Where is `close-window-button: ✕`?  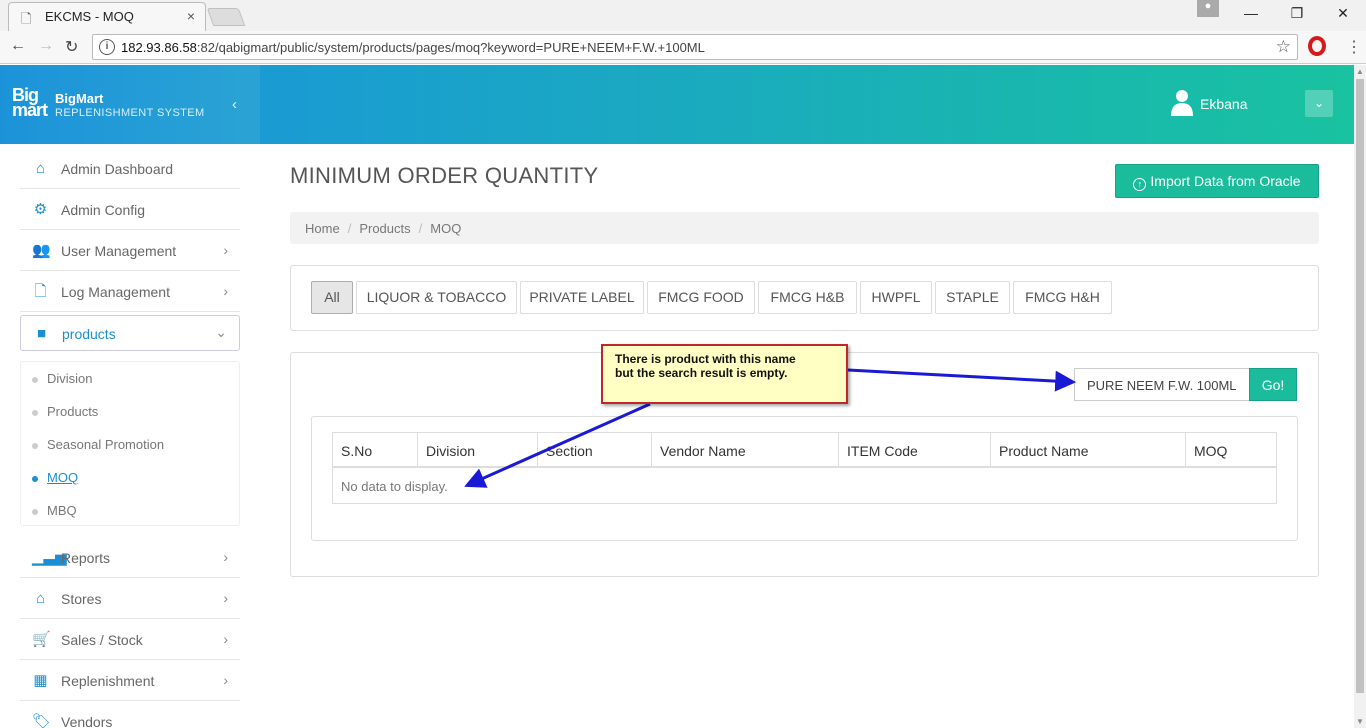 close-window-button: ✕ is located at coordinates (1343, 14).